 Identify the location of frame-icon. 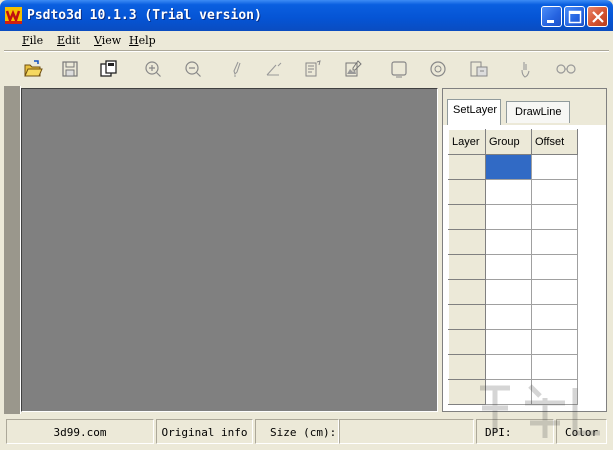
(399, 69).